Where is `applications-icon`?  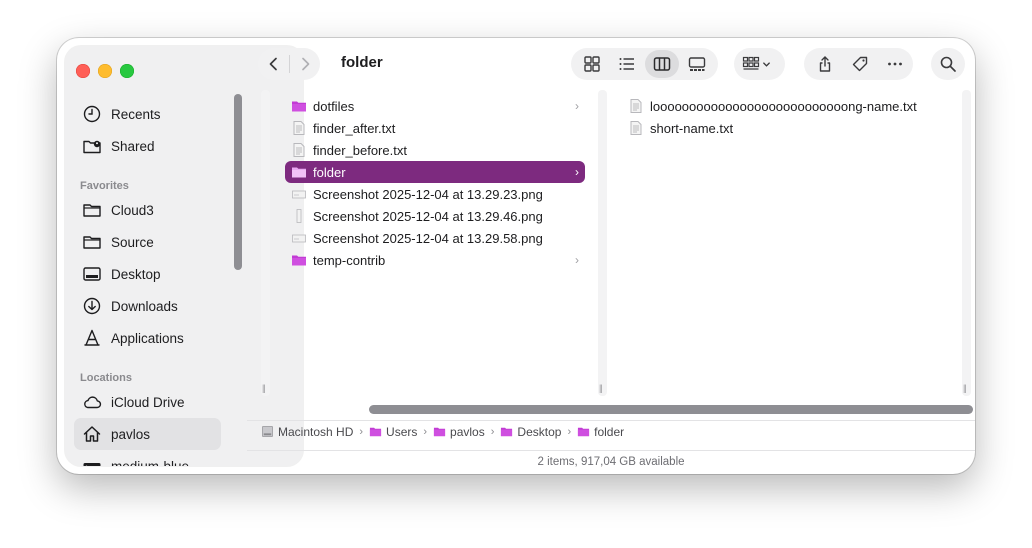 applications-icon is located at coordinates (92, 338).